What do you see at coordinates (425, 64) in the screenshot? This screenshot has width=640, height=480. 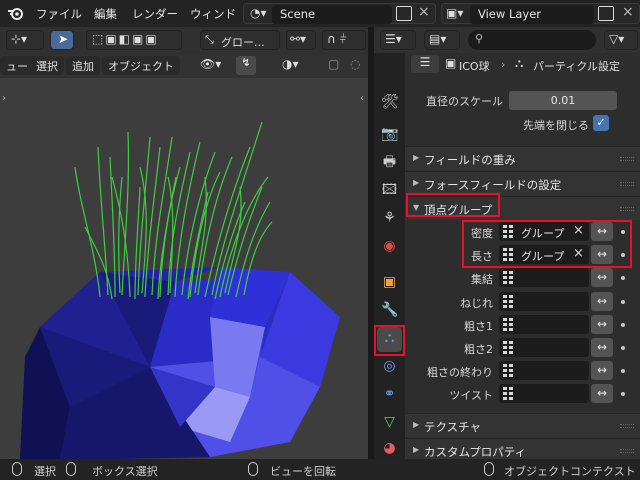 I see `object-type-icon: ☰` at bounding box center [425, 64].